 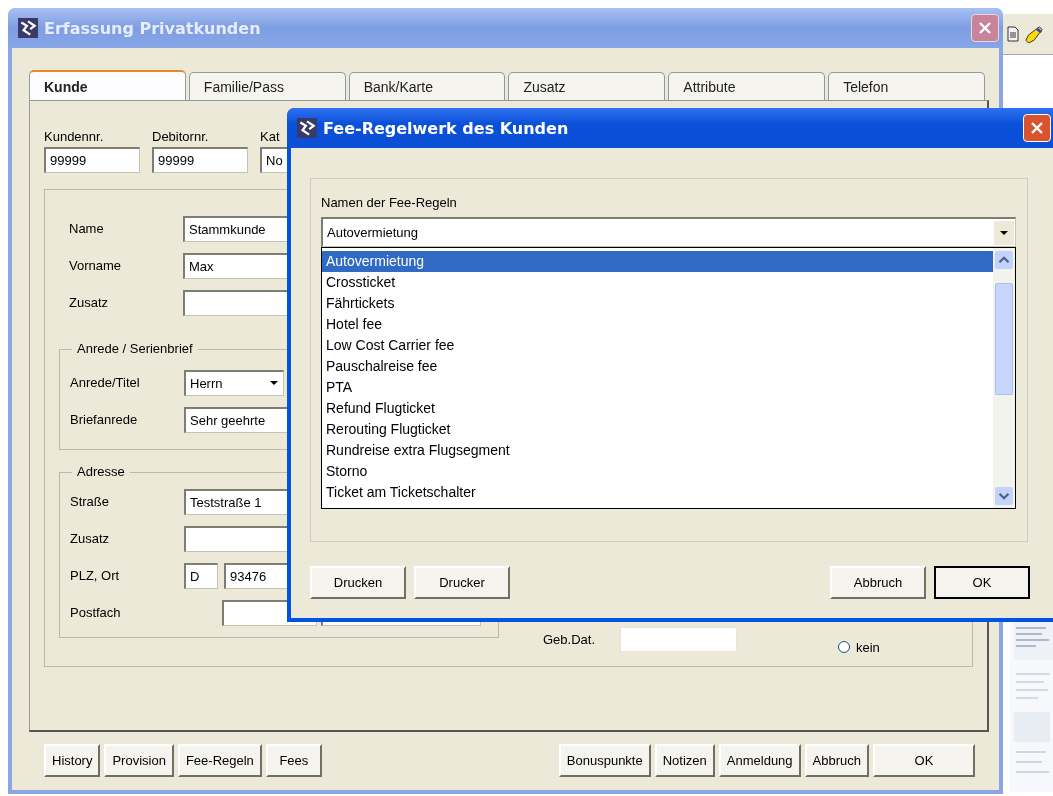 I want to click on field-label: Vorname, so click(x=95, y=265).